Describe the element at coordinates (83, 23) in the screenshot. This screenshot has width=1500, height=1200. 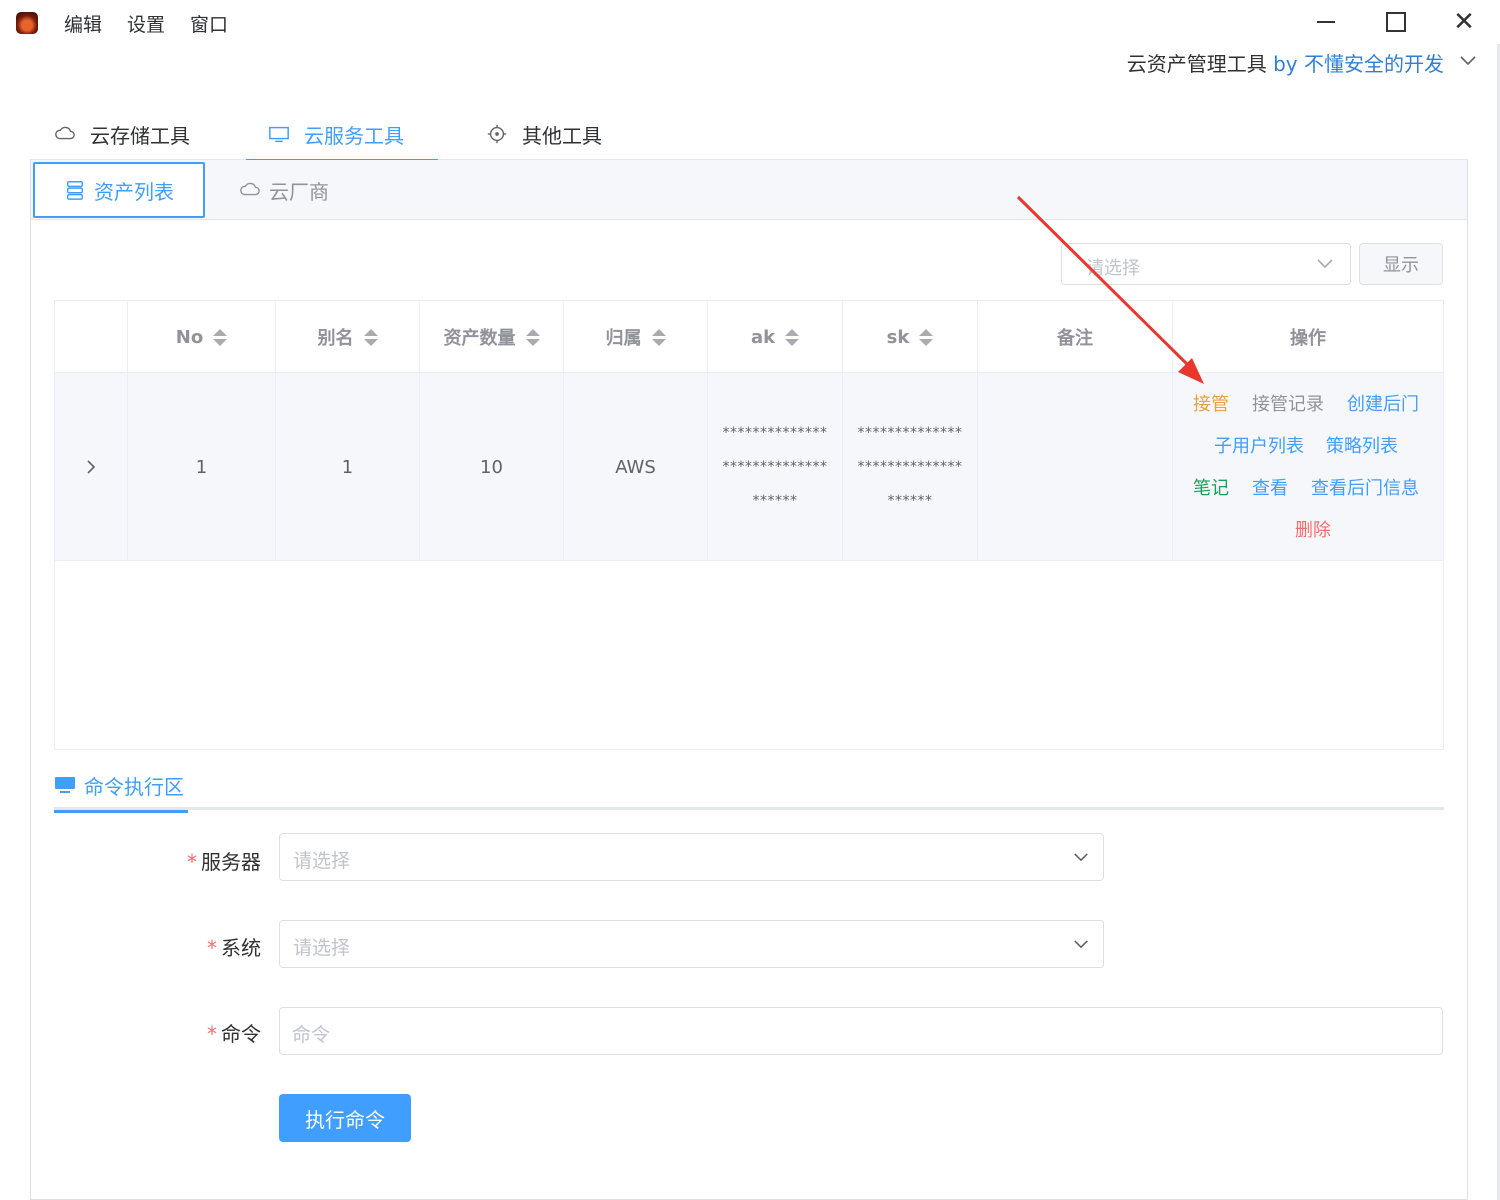
I see `menu-edit: 编辑` at that location.